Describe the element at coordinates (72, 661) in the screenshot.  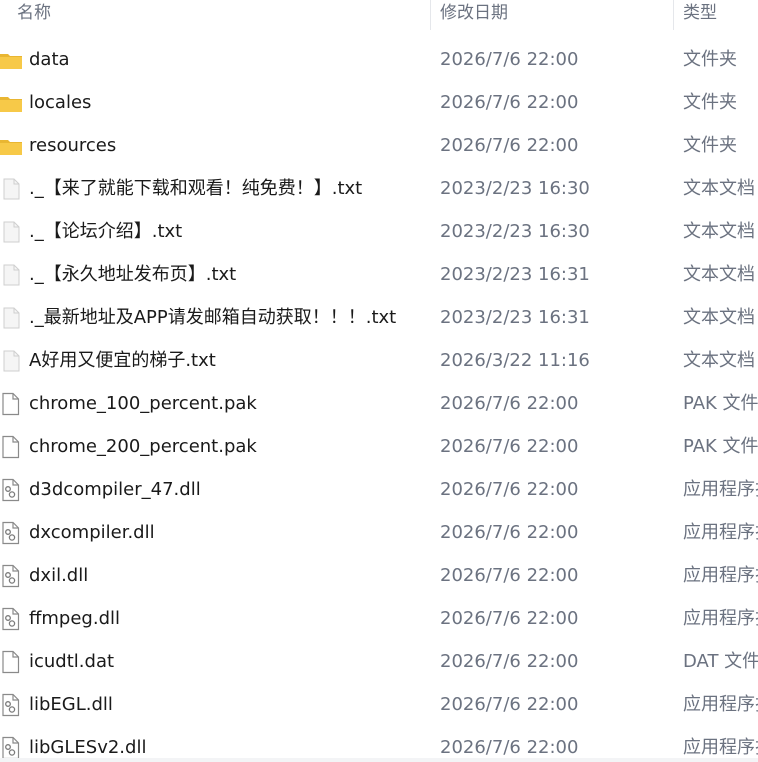
I see `file-name: icudtl.dat` at that location.